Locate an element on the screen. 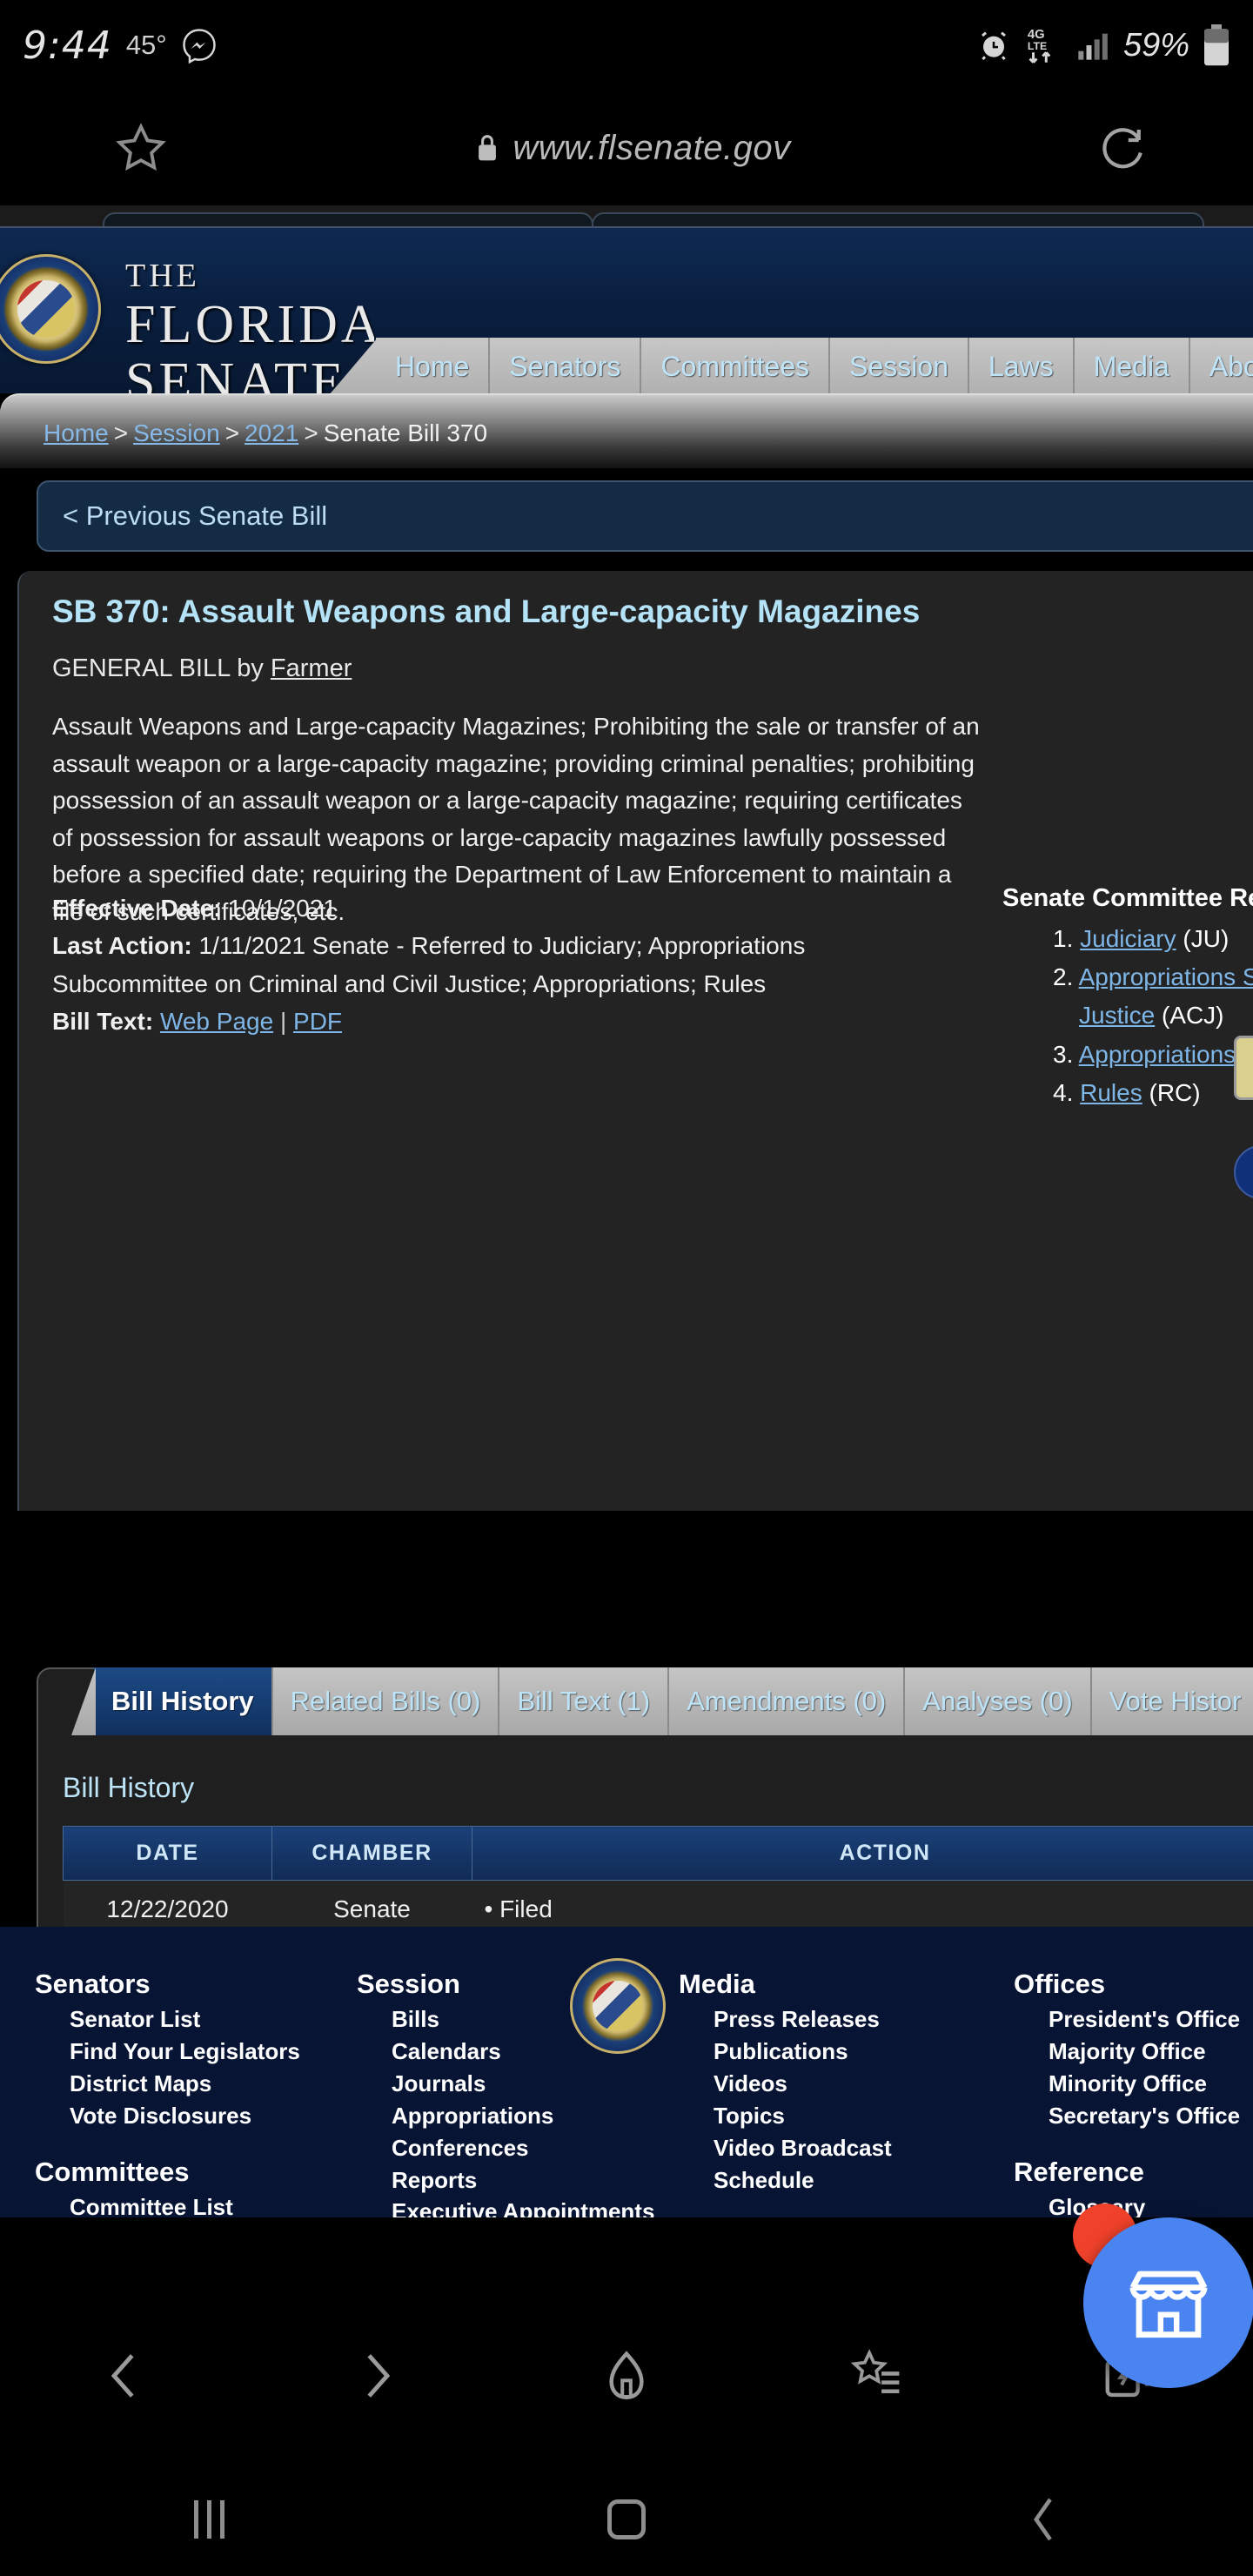  footer-link-presidents-office: President's Office is located at coordinates (1151, 2019).